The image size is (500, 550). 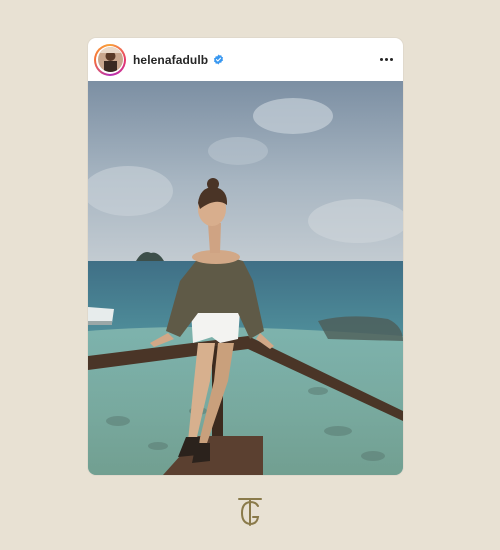 What do you see at coordinates (381, 59) in the screenshot?
I see `more-horizontal-icon` at bounding box center [381, 59].